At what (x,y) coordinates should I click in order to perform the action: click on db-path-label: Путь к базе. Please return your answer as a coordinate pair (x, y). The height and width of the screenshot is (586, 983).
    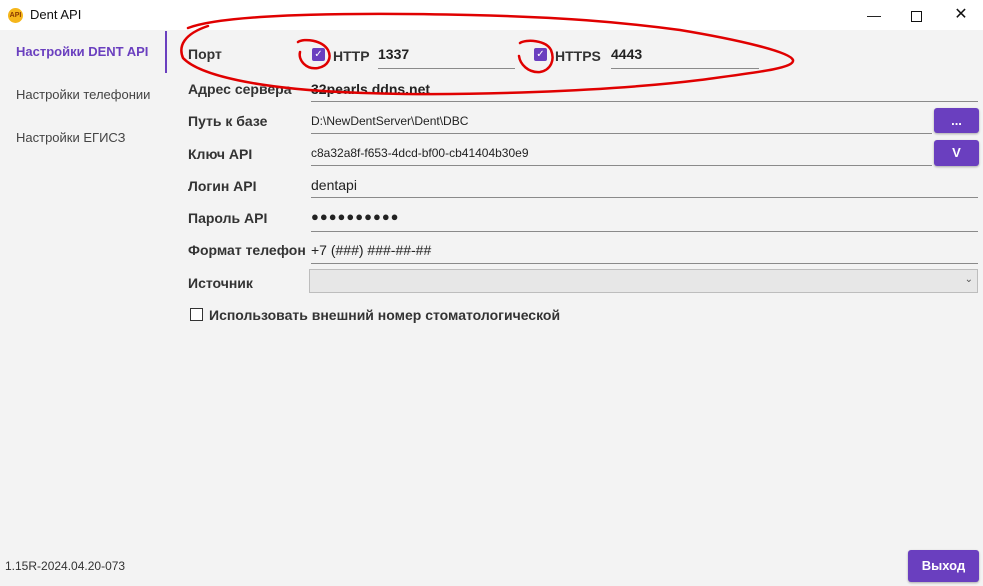
    Looking at the image, I should click on (228, 121).